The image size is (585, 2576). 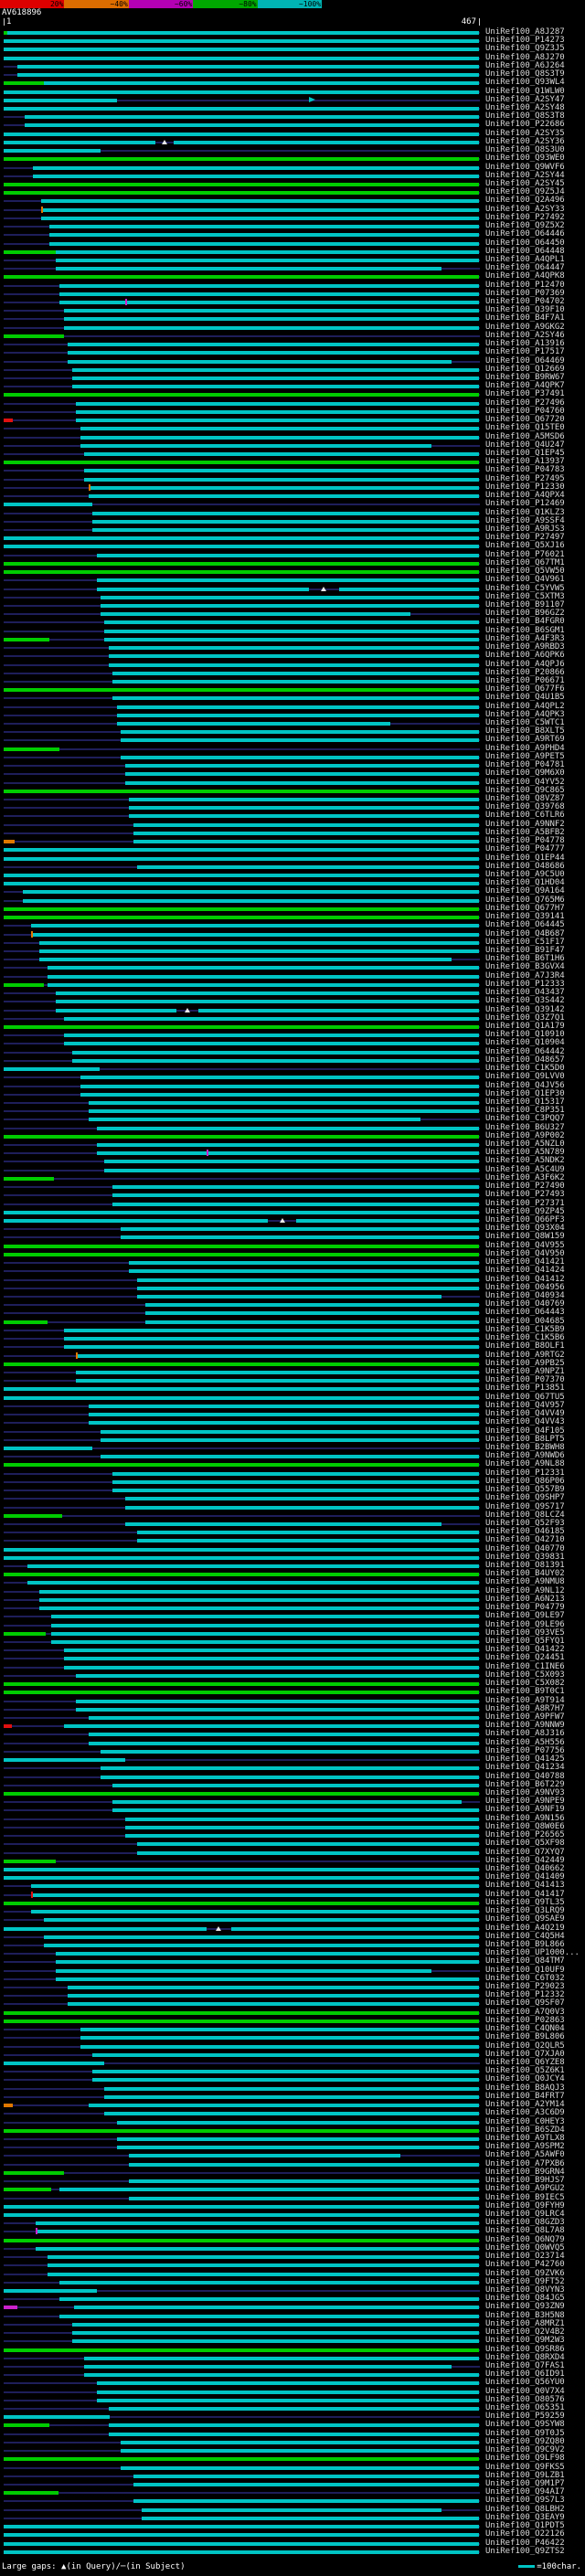 I want to click on hit-label: UniRef100_Q9LE97, so click(x=525, y=1616).